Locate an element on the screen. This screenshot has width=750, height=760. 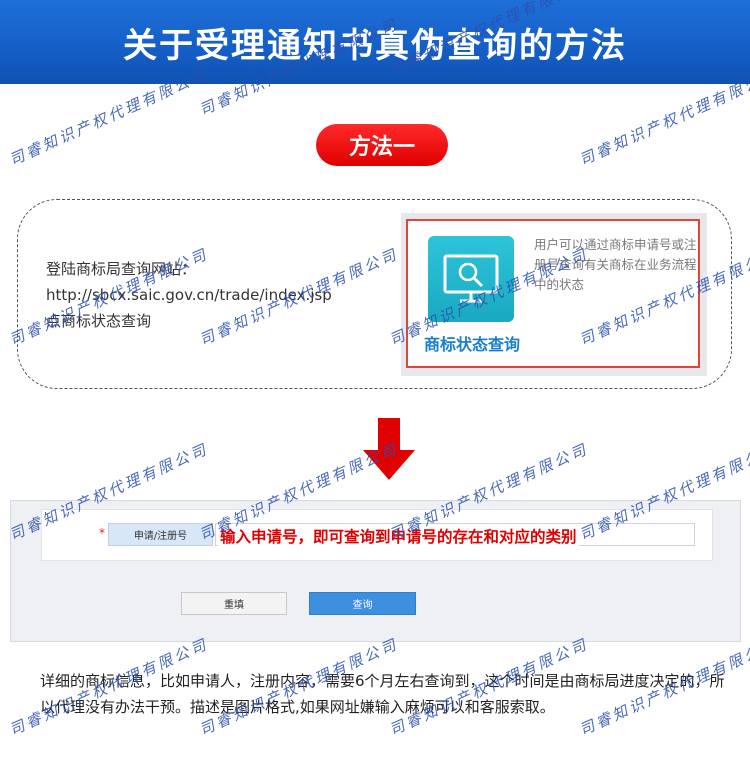
arrow-down-icon is located at coordinates (389, 449).